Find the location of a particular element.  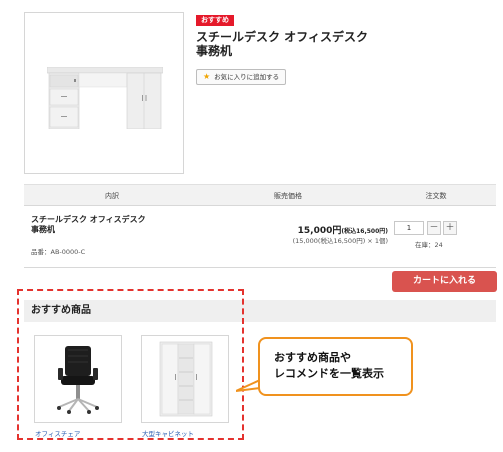

quantity-input: 1 is located at coordinates (409, 228).